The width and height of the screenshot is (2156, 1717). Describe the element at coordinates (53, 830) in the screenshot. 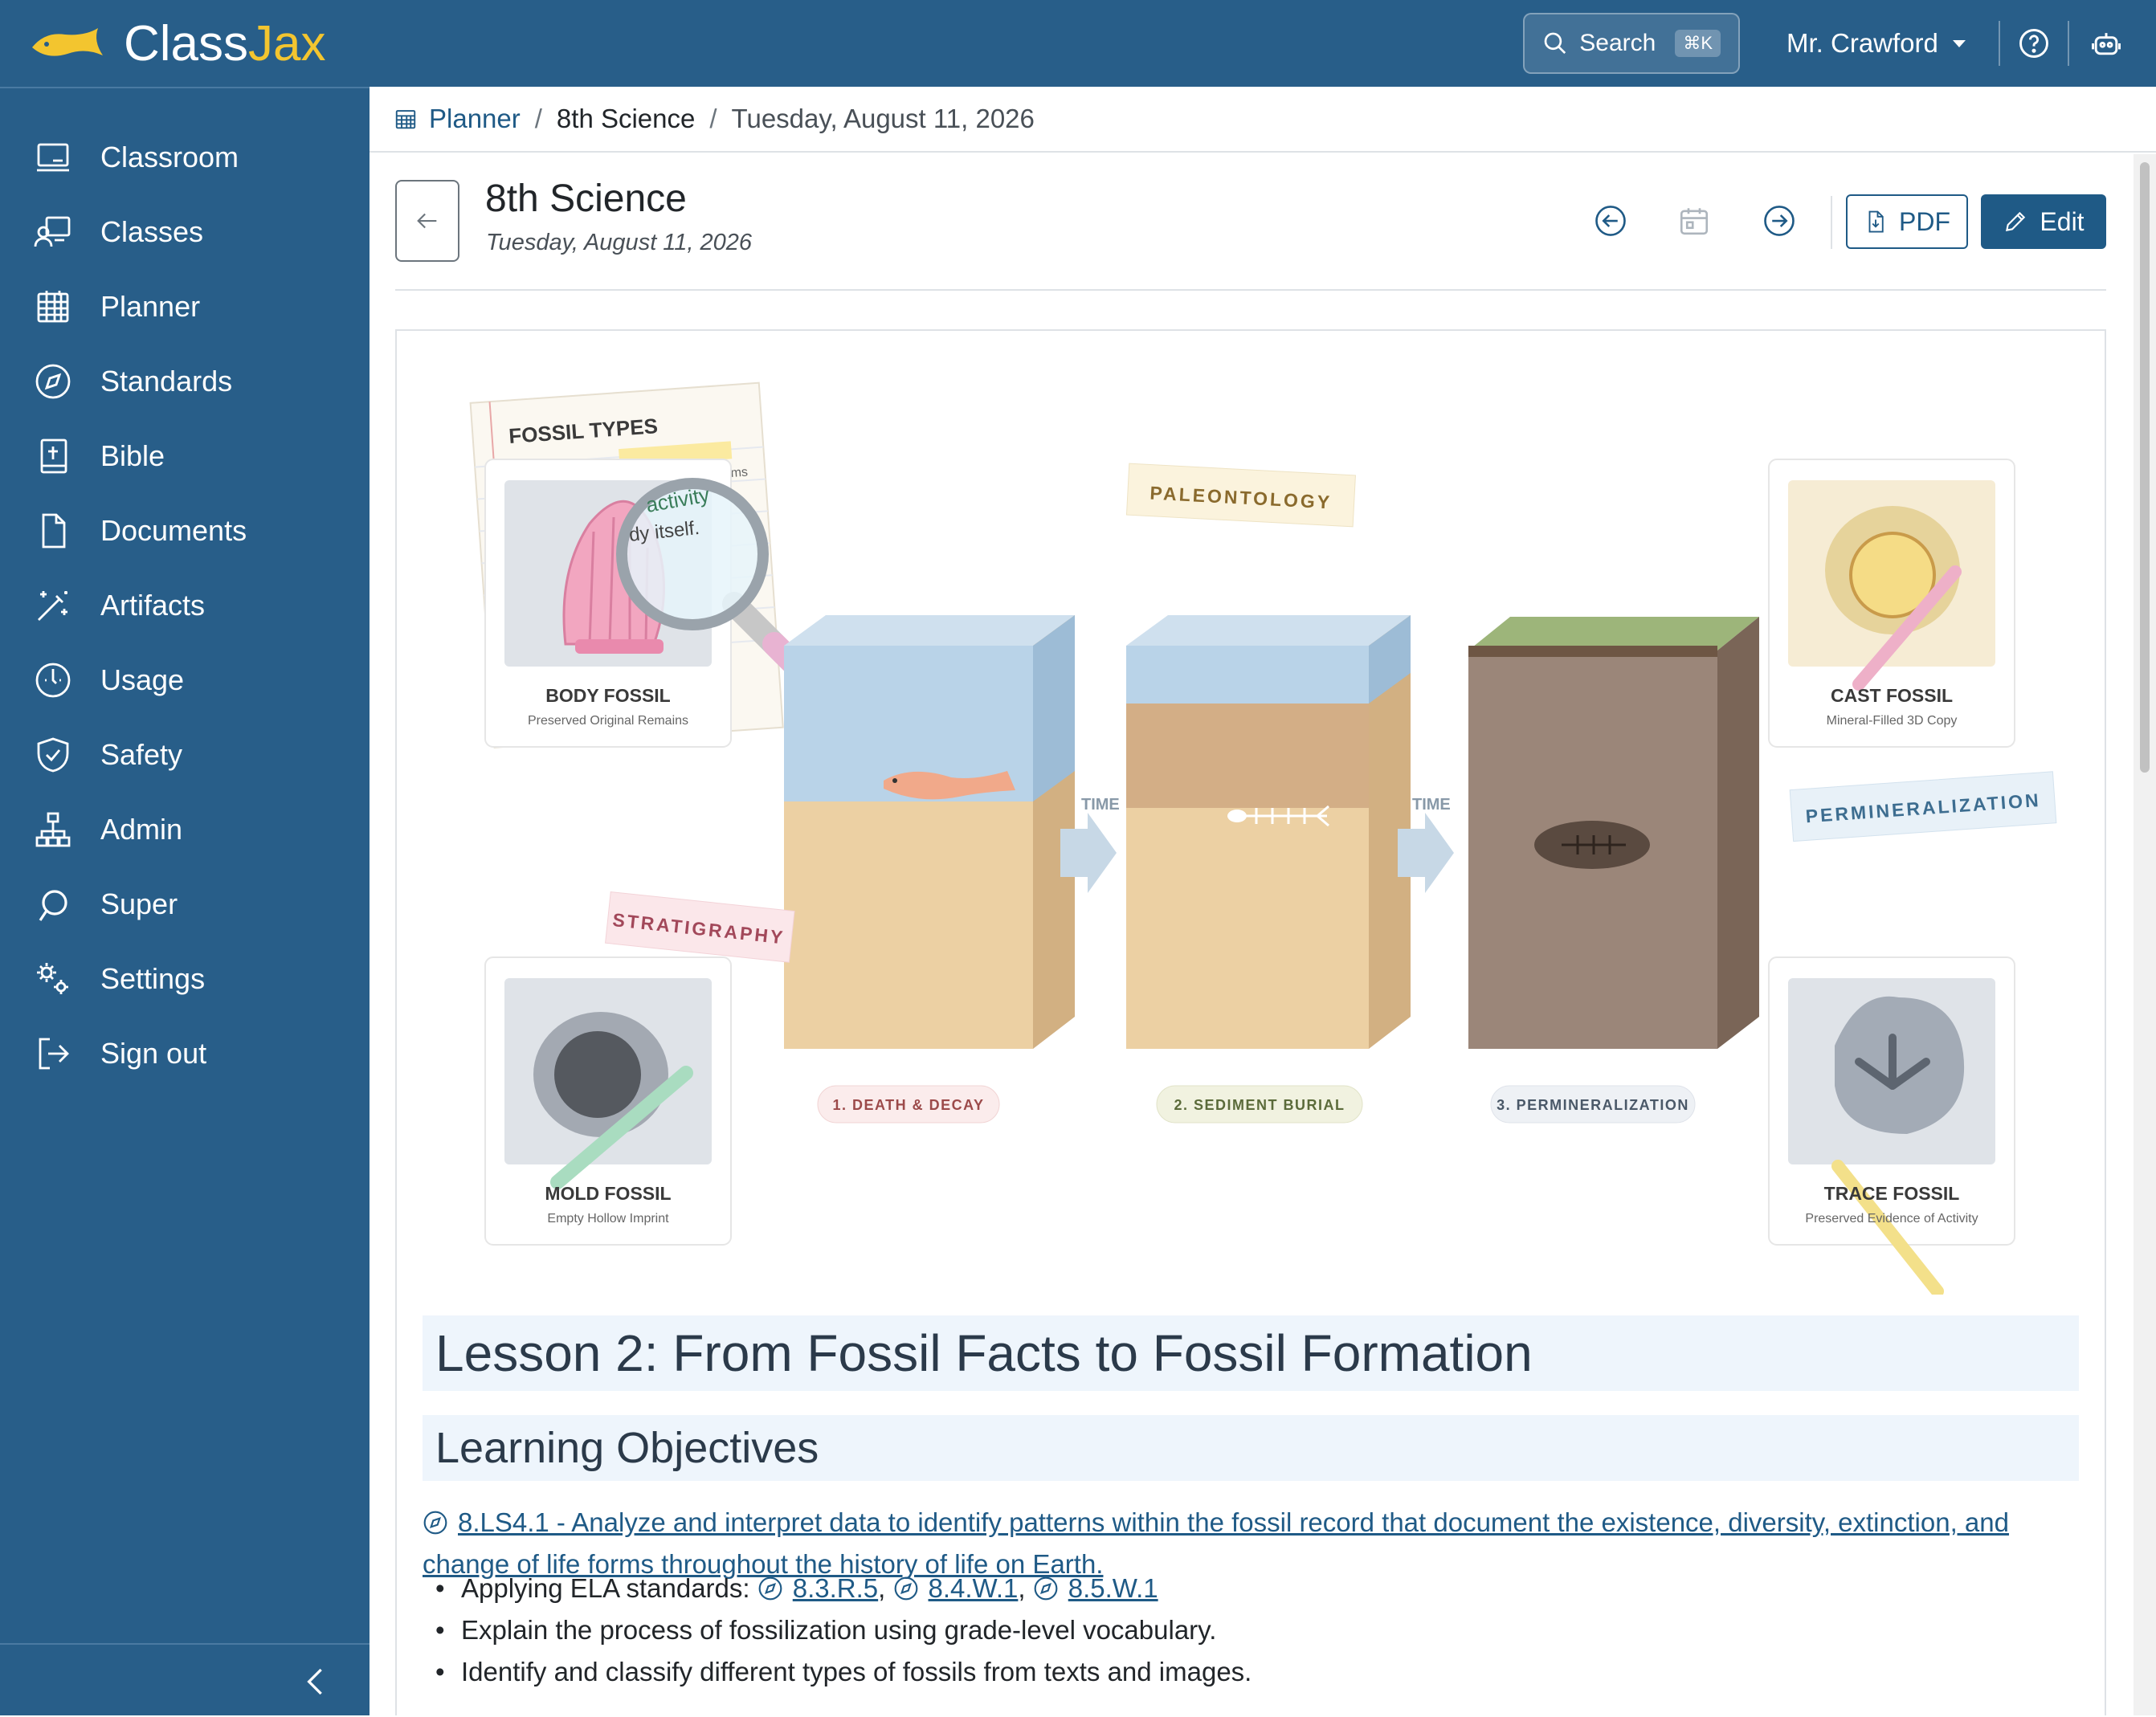

I see `org-chart-icon` at that location.